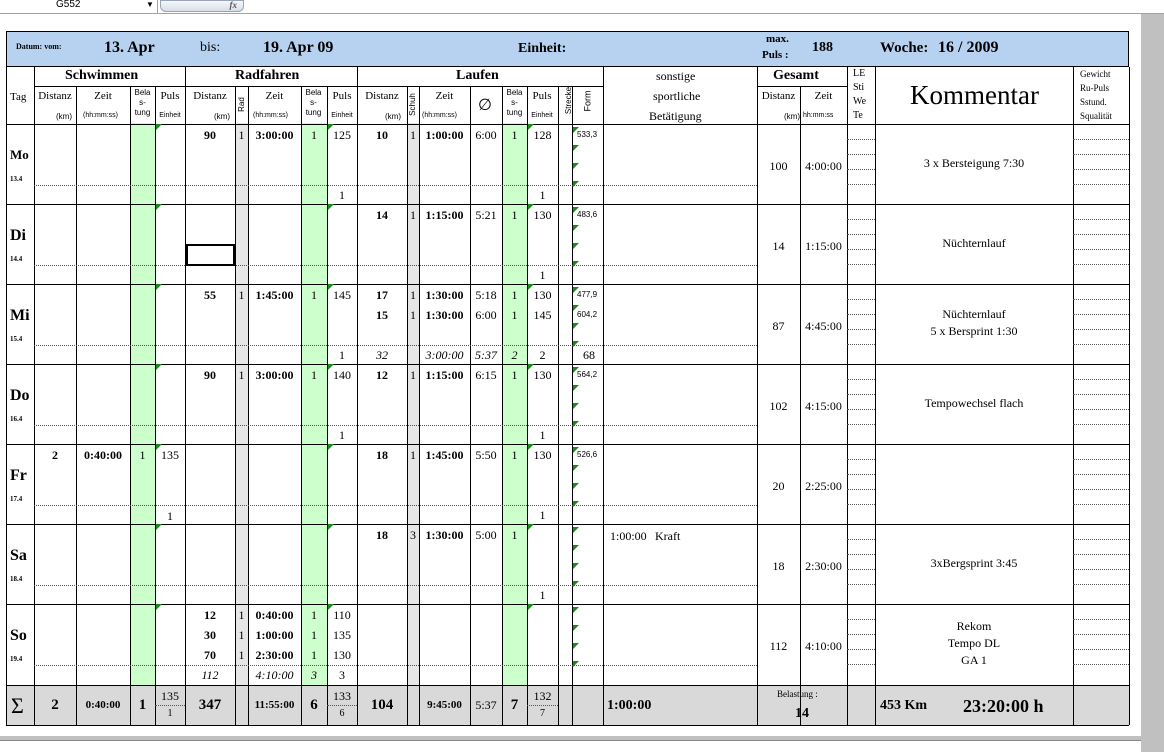  What do you see at coordinates (486, 375) in the screenshot?
I see `lauf-avg: 6:15` at bounding box center [486, 375].